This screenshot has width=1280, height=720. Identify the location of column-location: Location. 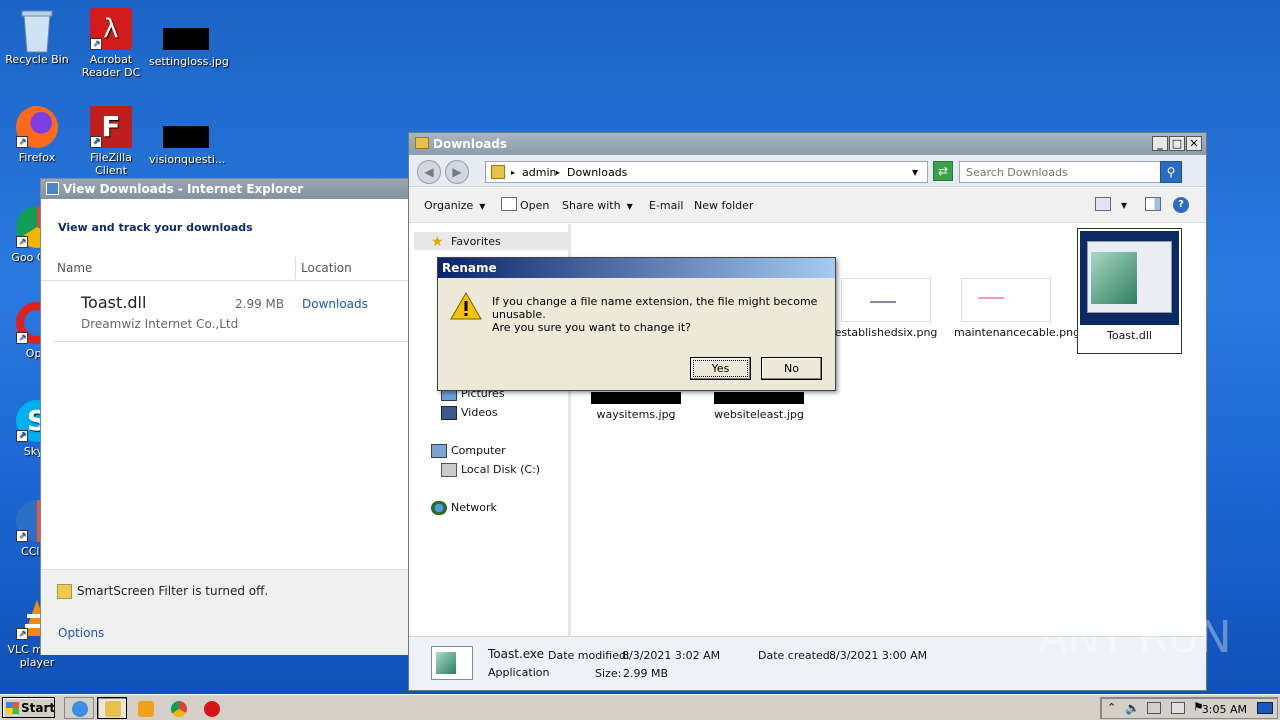
(326, 268).